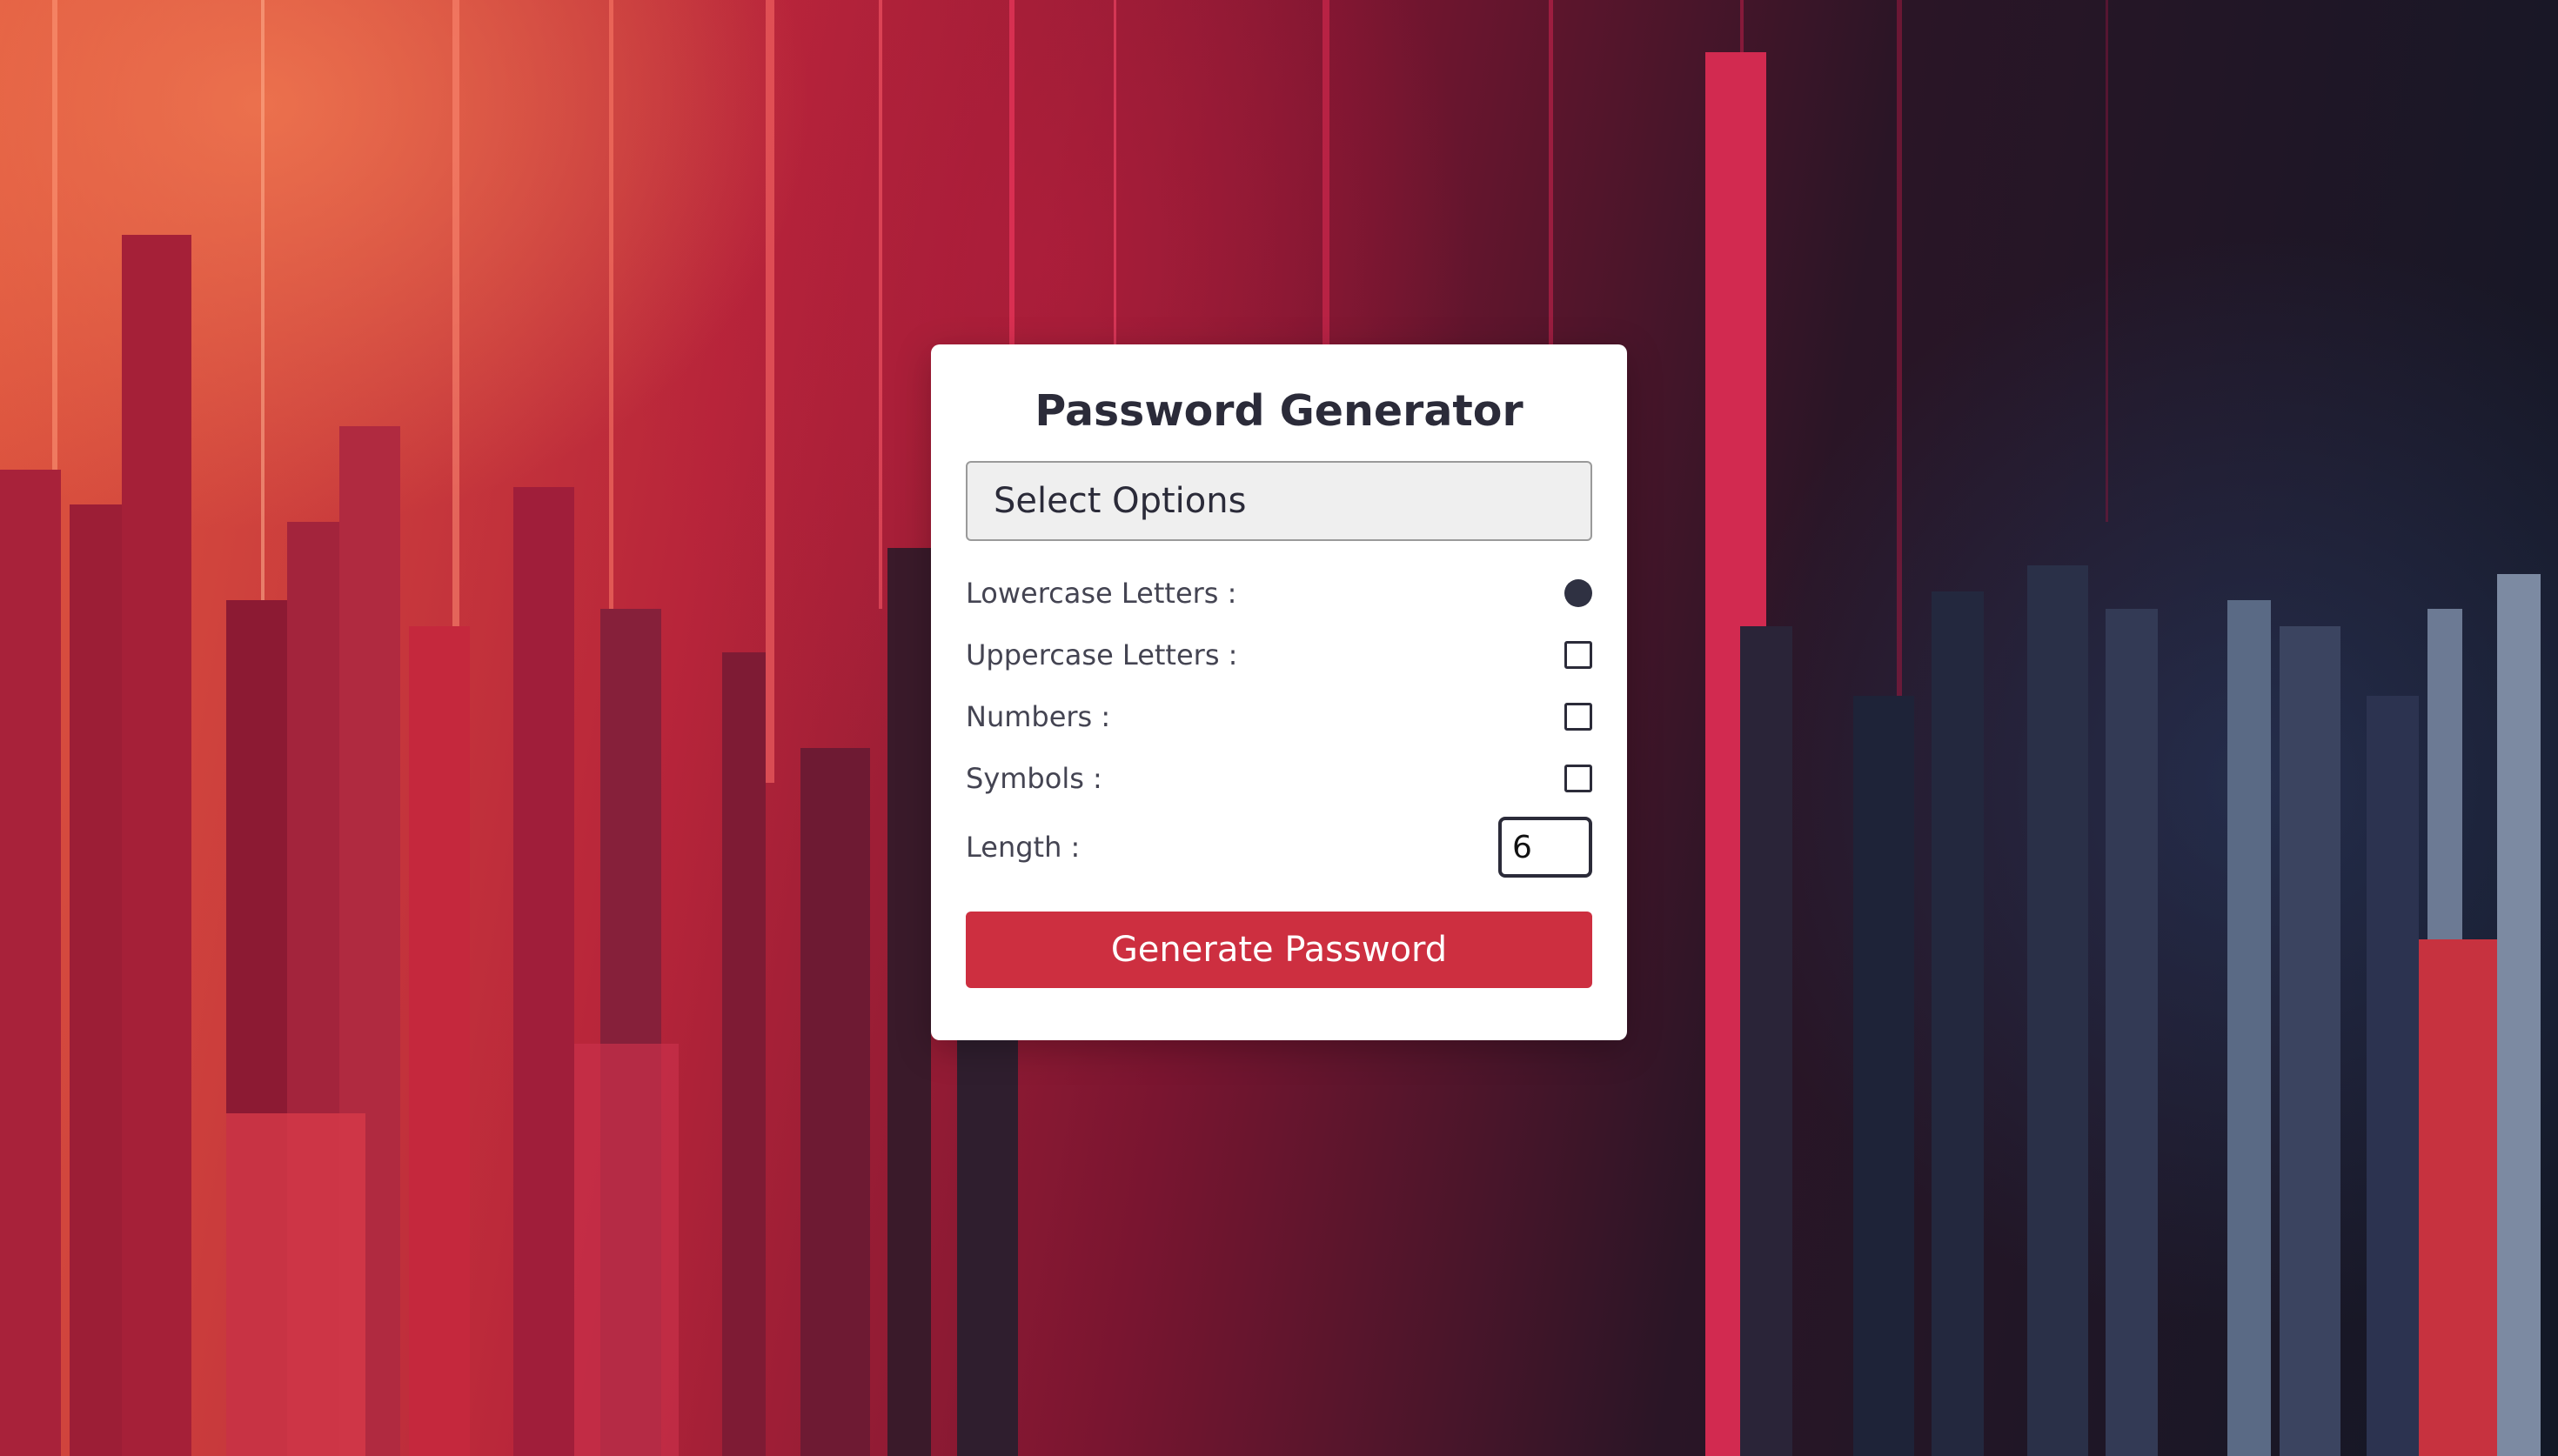  What do you see at coordinates (1024, 847) in the screenshot?
I see `length-label: Length :` at bounding box center [1024, 847].